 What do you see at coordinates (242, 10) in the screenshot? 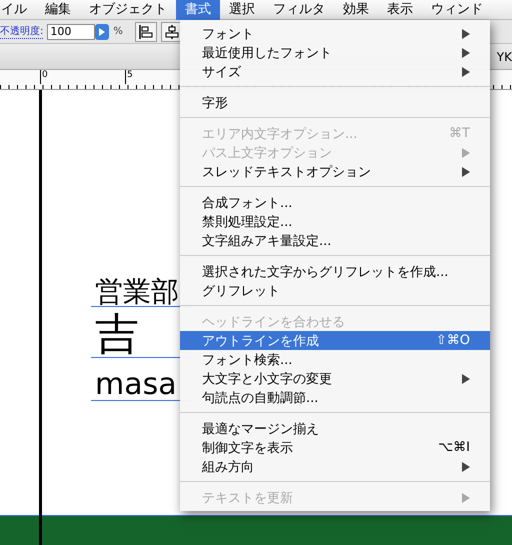
I see `menu-bar-item: 選択` at bounding box center [242, 10].